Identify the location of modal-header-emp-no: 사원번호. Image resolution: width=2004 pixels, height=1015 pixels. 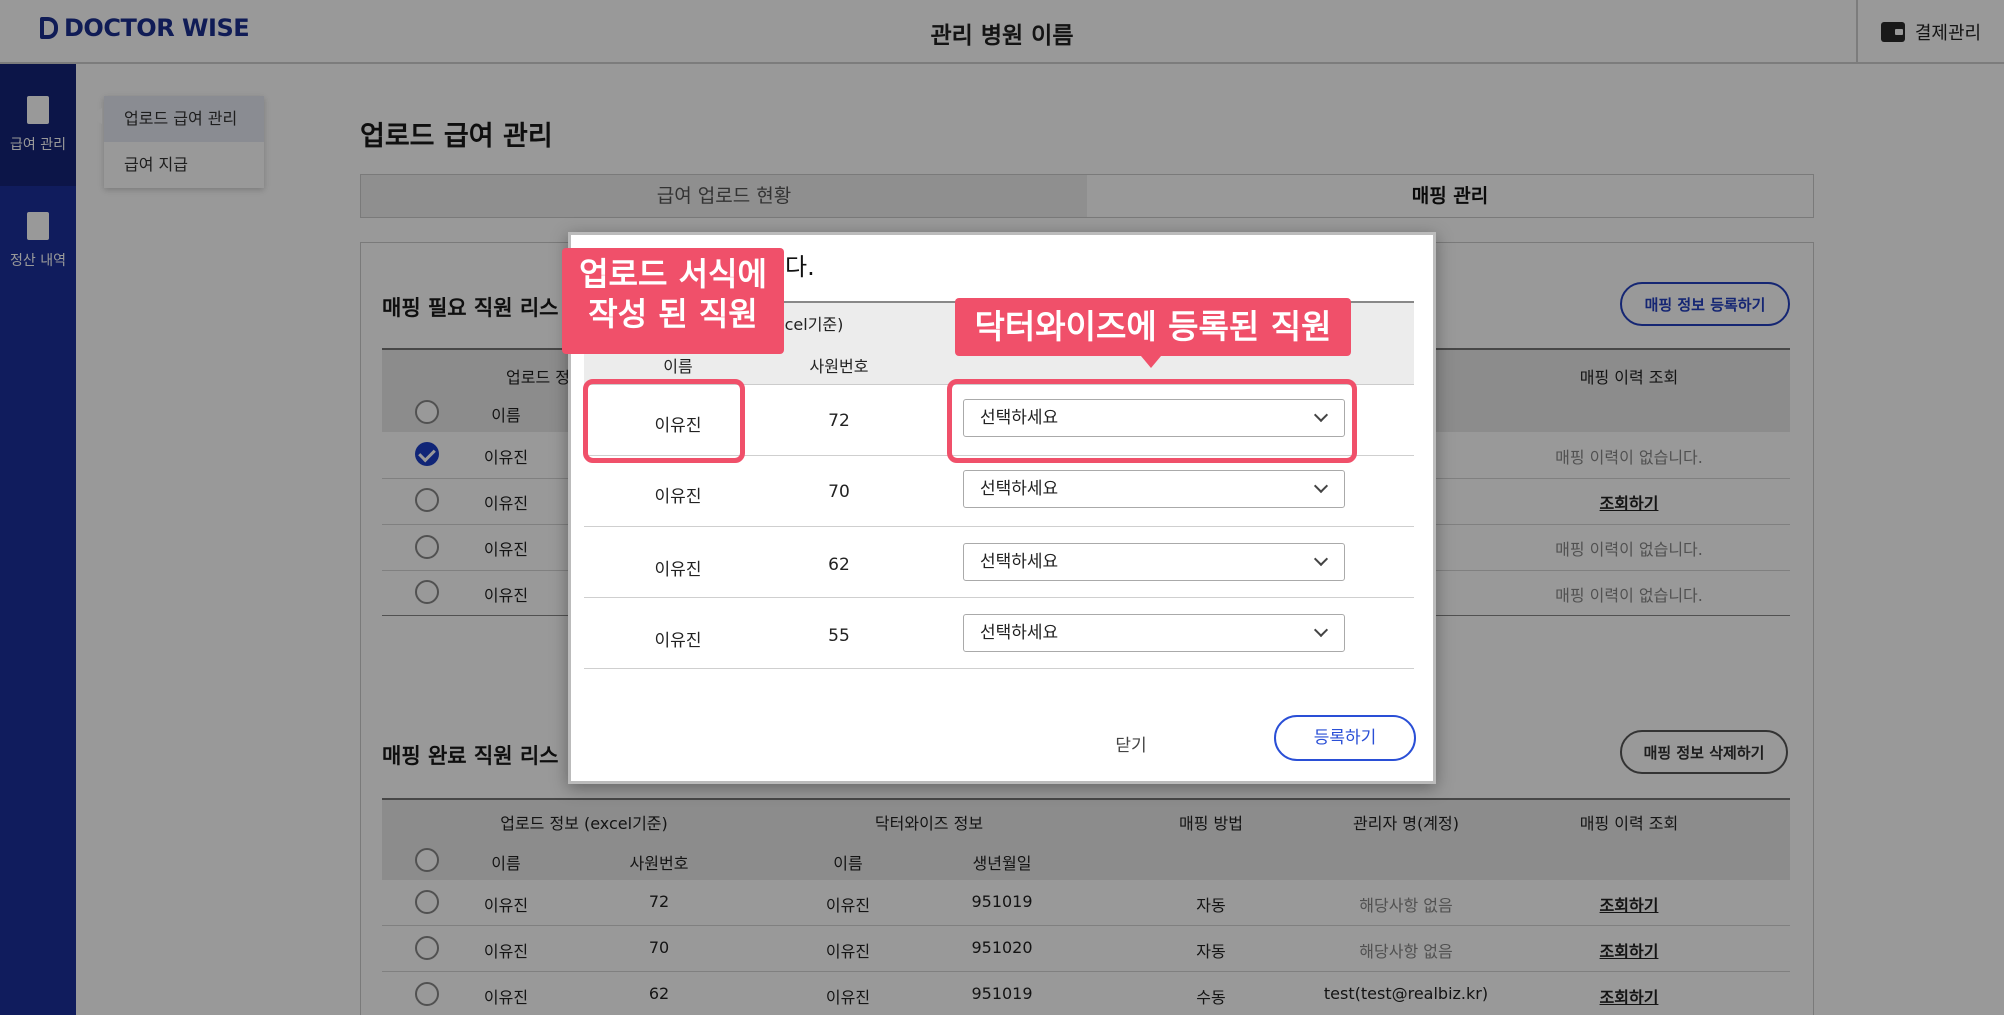
(839, 366).